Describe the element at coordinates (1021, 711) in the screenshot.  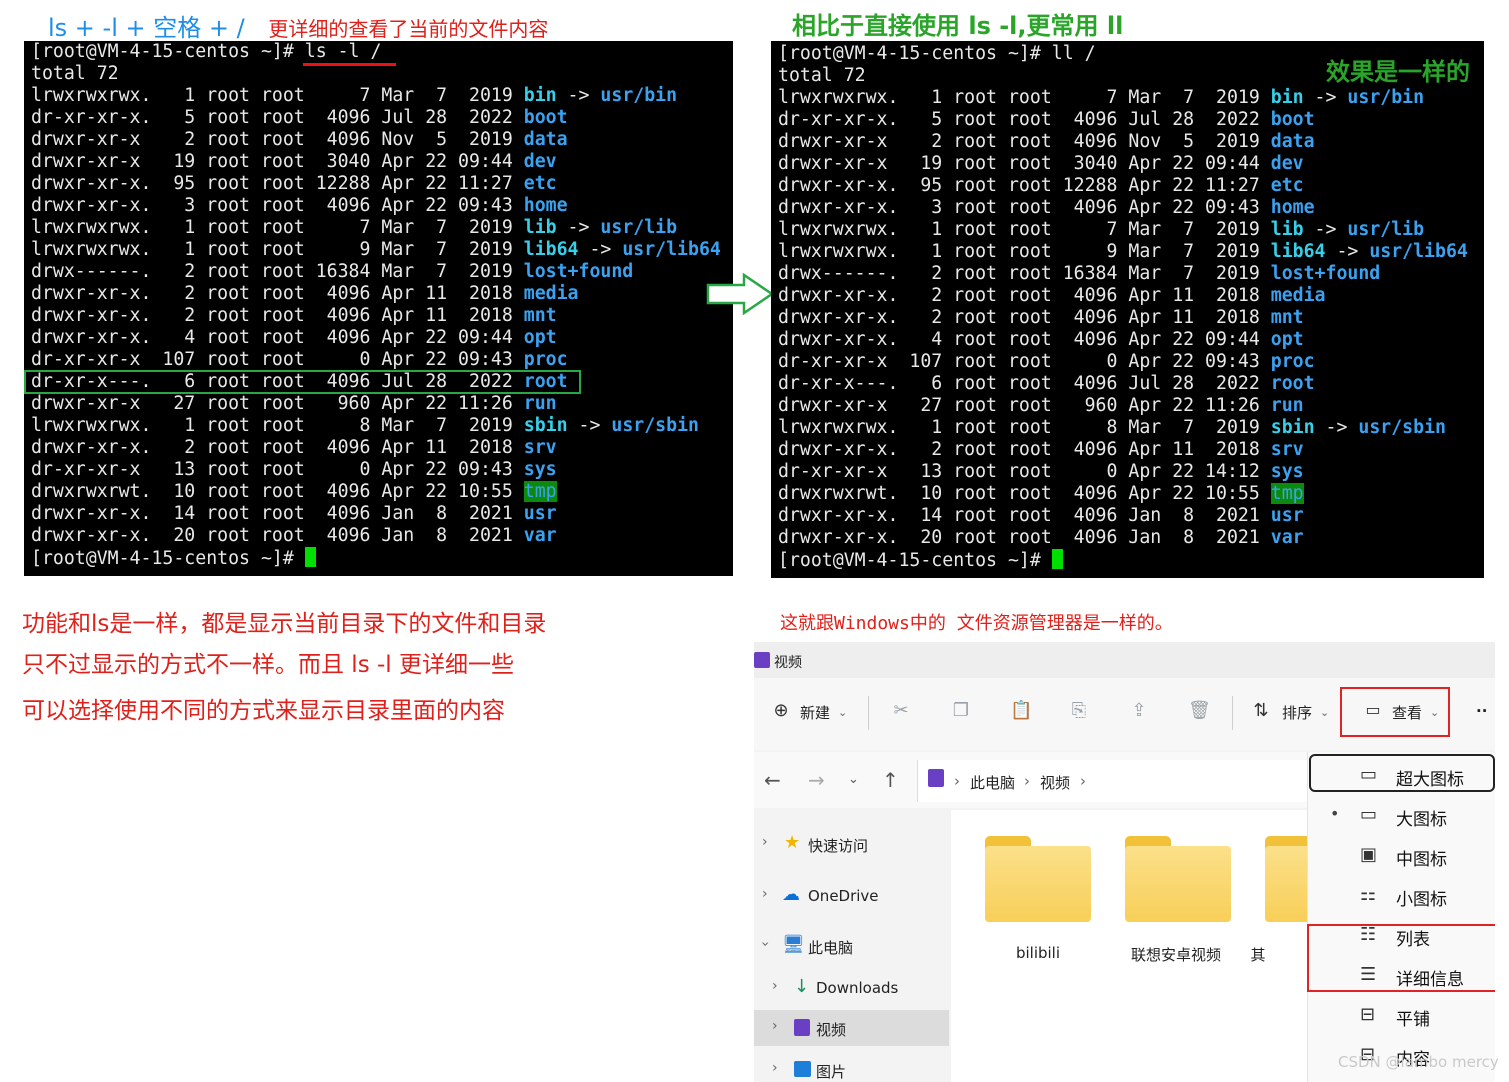
I see `paste-icon: 📋` at that location.